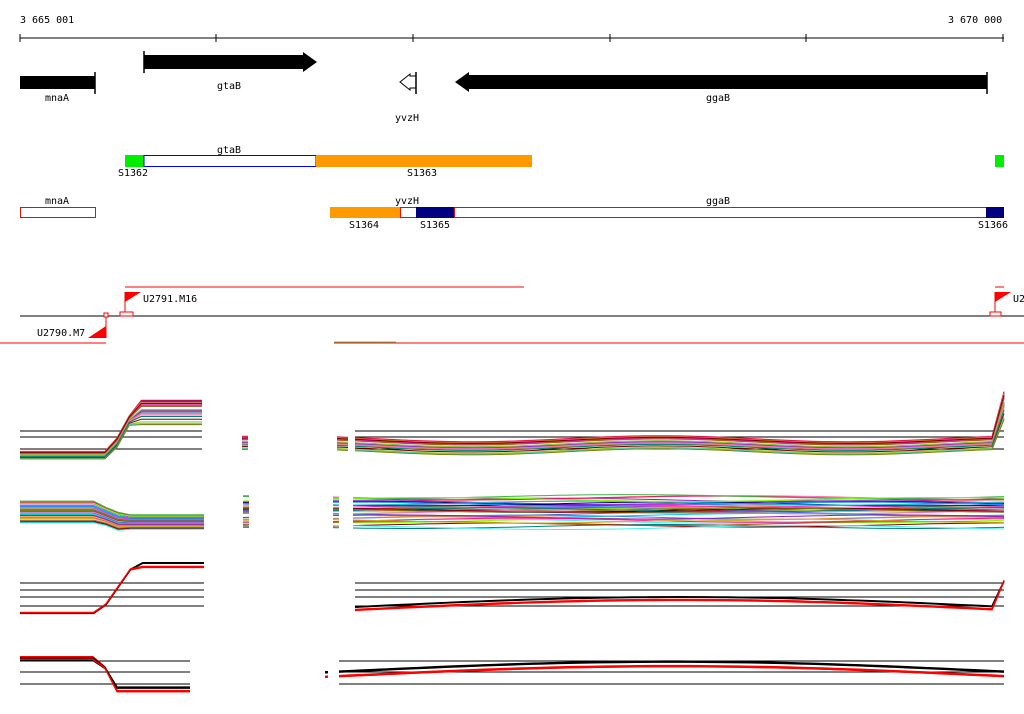  I want to click on ruler-start-label: 3 665 001, so click(47, 20).